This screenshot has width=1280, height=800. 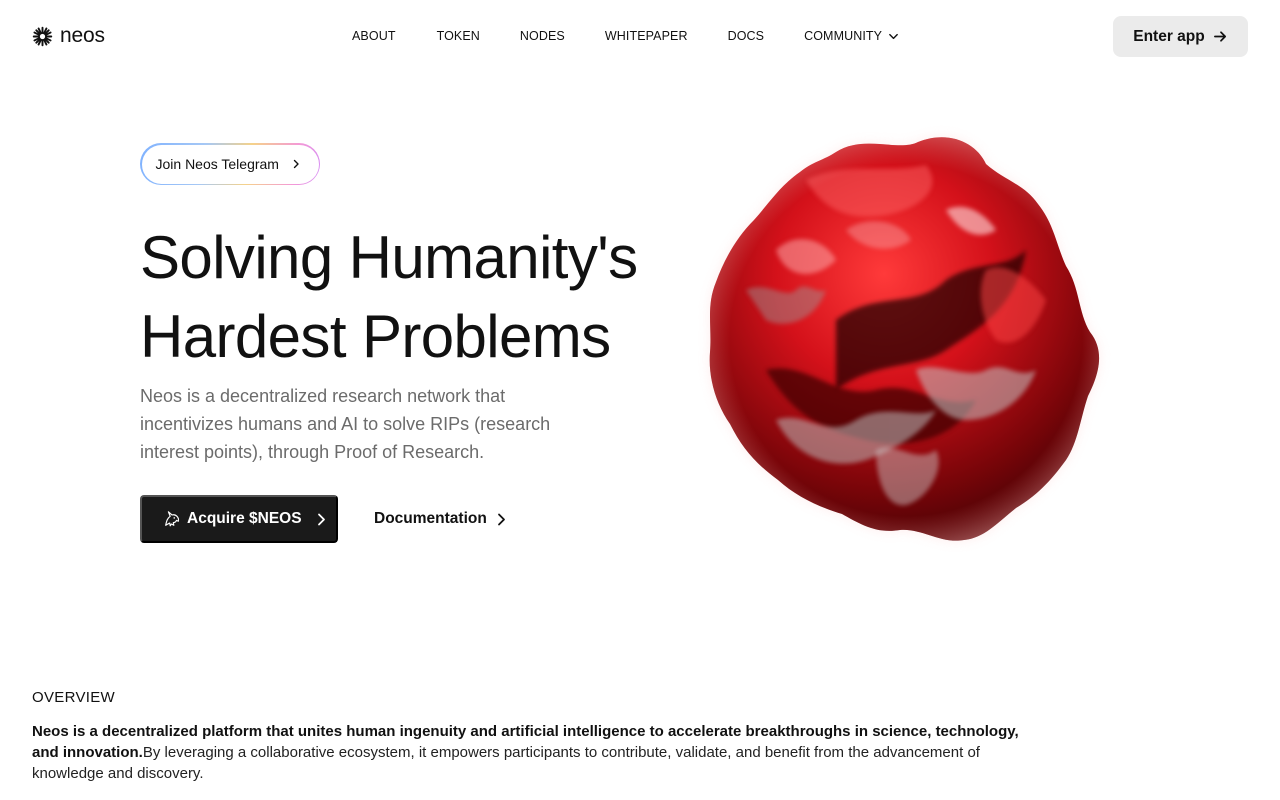 What do you see at coordinates (42, 36) in the screenshot?
I see `neos-asterisk-icon` at bounding box center [42, 36].